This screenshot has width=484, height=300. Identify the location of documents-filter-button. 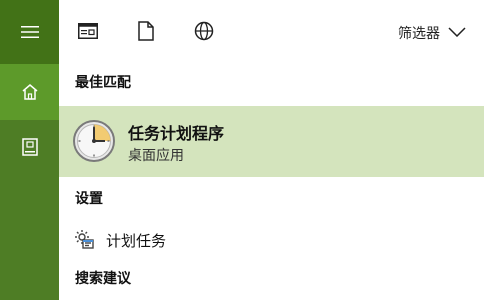
(146, 33).